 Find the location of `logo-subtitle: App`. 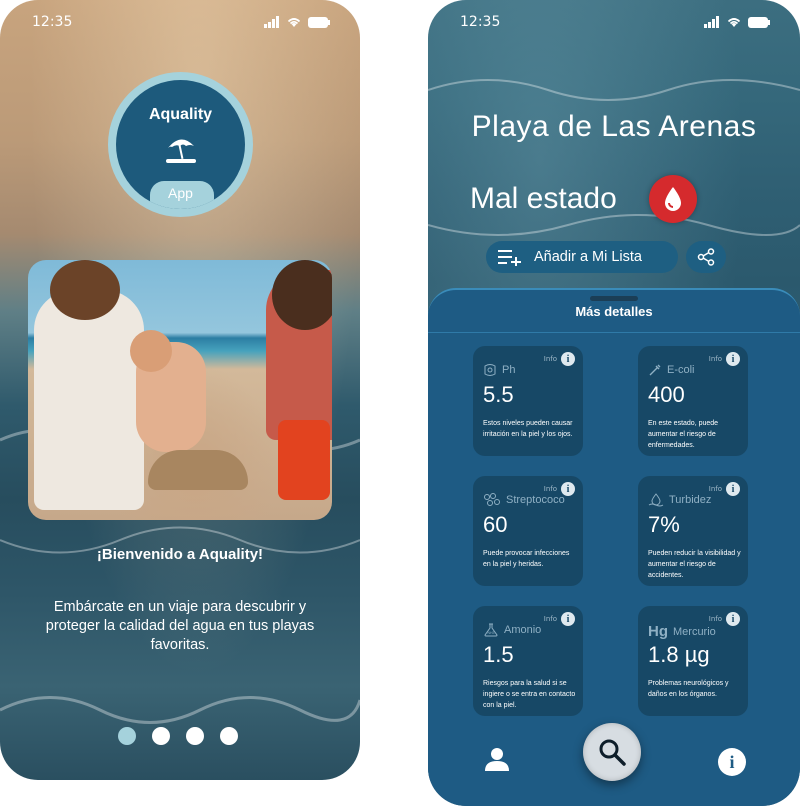

logo-subtitle: App is located at coordinates (180, 193).